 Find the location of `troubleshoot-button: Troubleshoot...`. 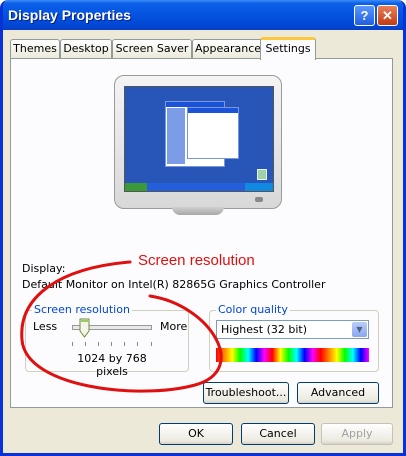

troubleshoot-button: Troubleshoot... is located at coordinates (246, 393).